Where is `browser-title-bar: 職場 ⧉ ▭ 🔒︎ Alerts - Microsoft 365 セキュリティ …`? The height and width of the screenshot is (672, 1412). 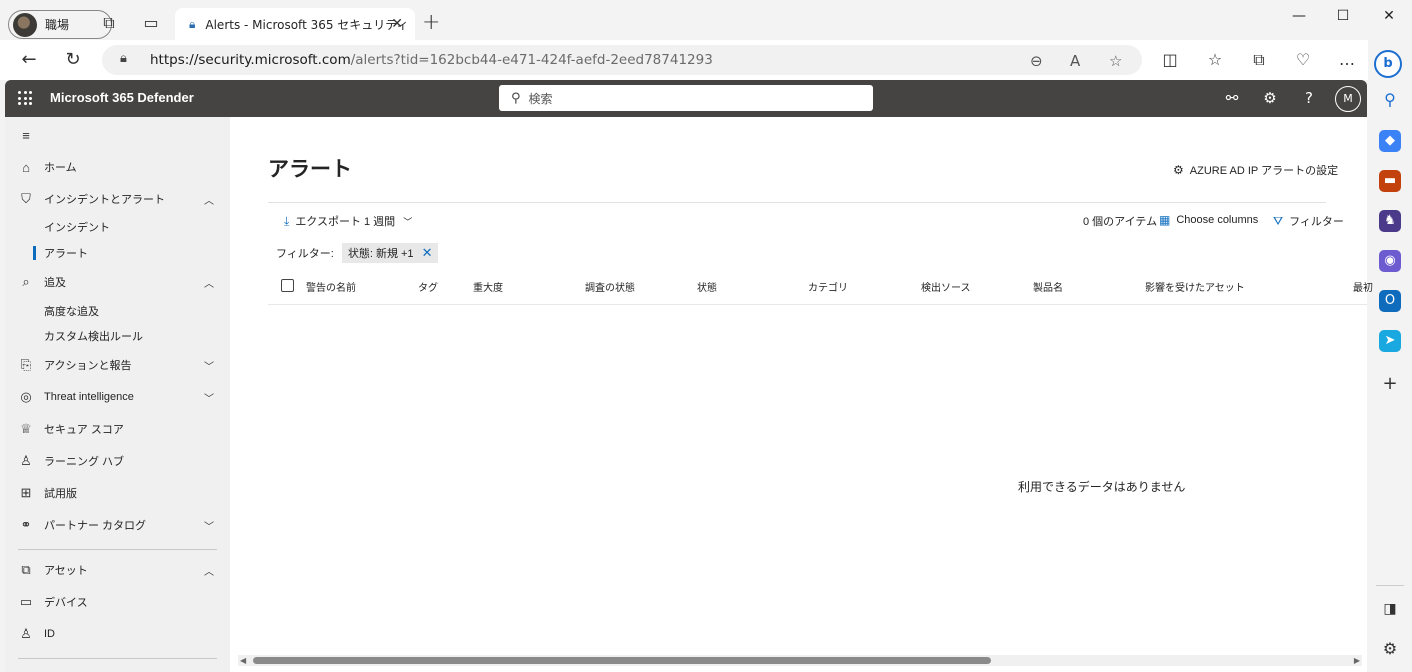 browser-title-bar: 職場 ⧉ ▭ 🔒︎ Alerts - Microsoft 365 セキュリティ … is located at coordinates (706, 20).